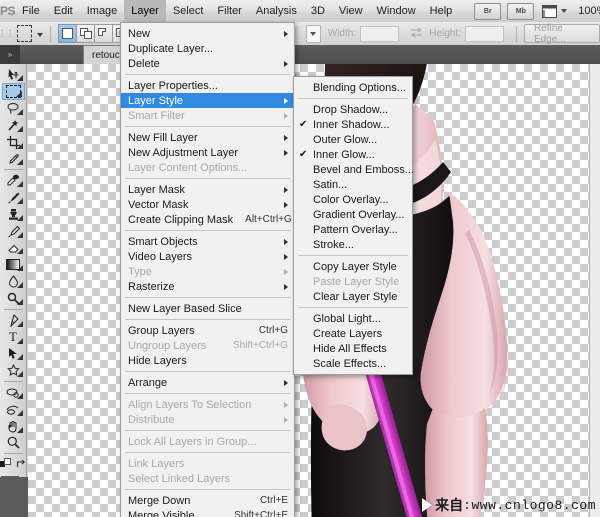 Image resolution: width=600 pixels, height=517 pixels. What do you see at coordinates (104, 33) in the screenshot?
I see `subtract-from-selection-button` at bounding box center [104, 33].